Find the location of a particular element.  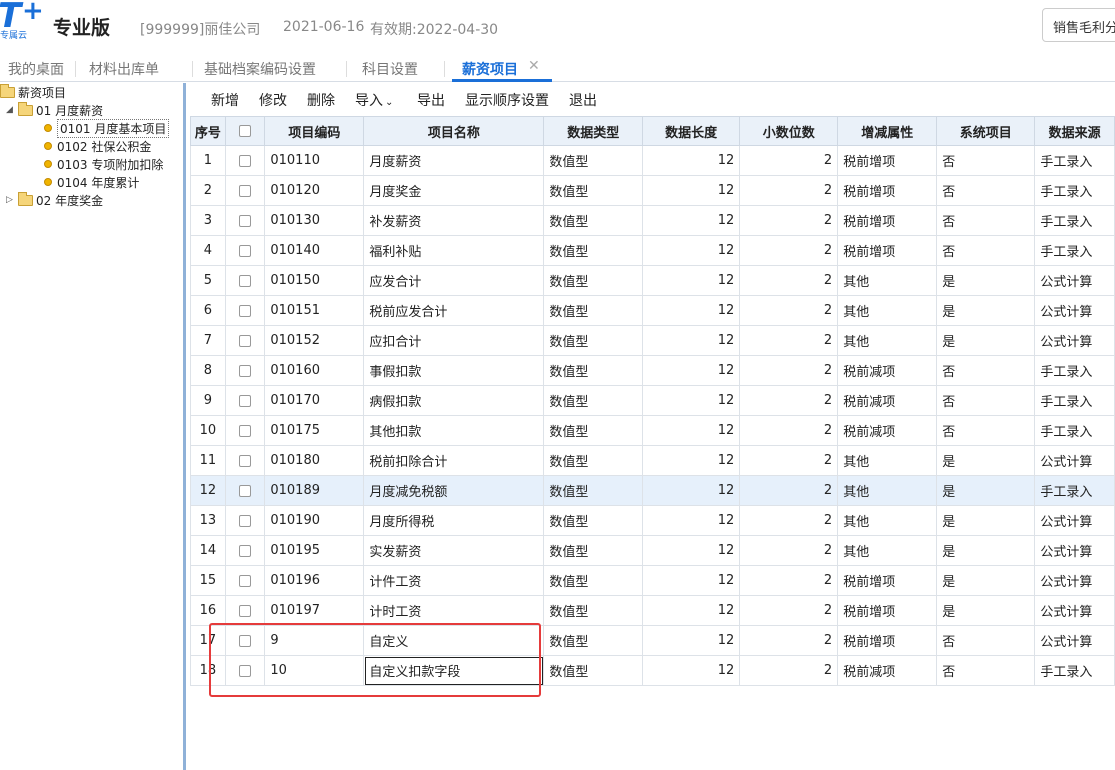

row-number-cell: 5 is located at coordinates (208, 280).